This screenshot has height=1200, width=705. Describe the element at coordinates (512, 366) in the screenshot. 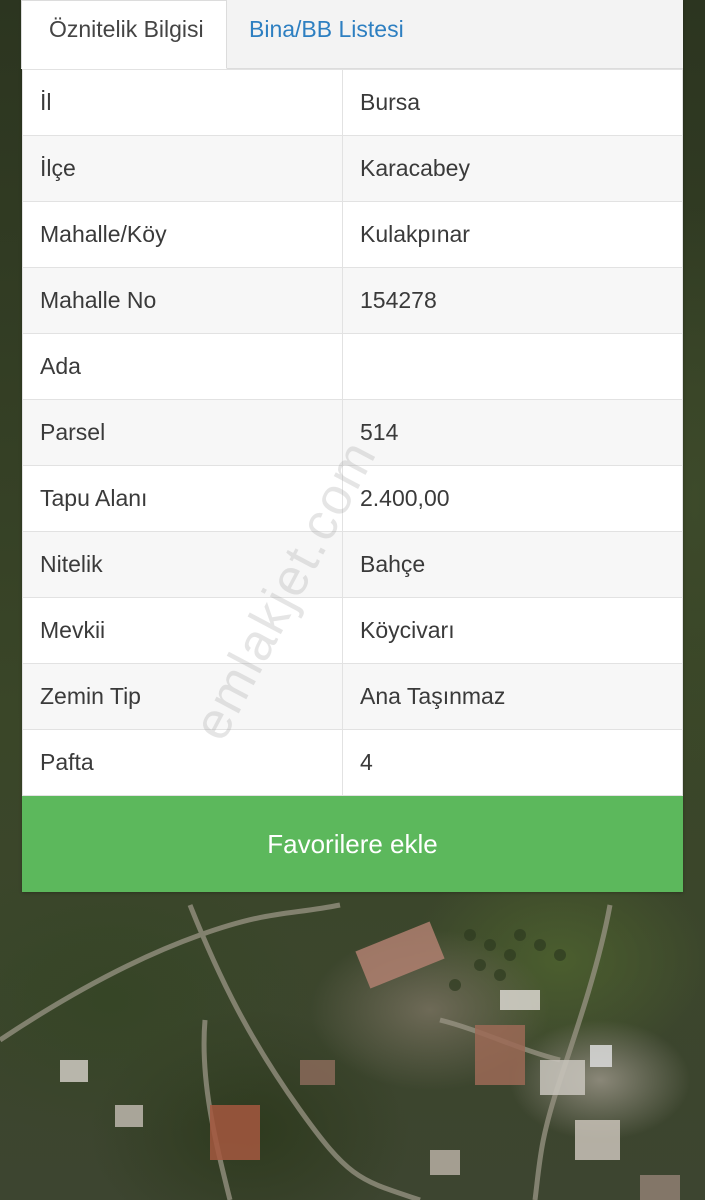

I see `row-value` at that location.